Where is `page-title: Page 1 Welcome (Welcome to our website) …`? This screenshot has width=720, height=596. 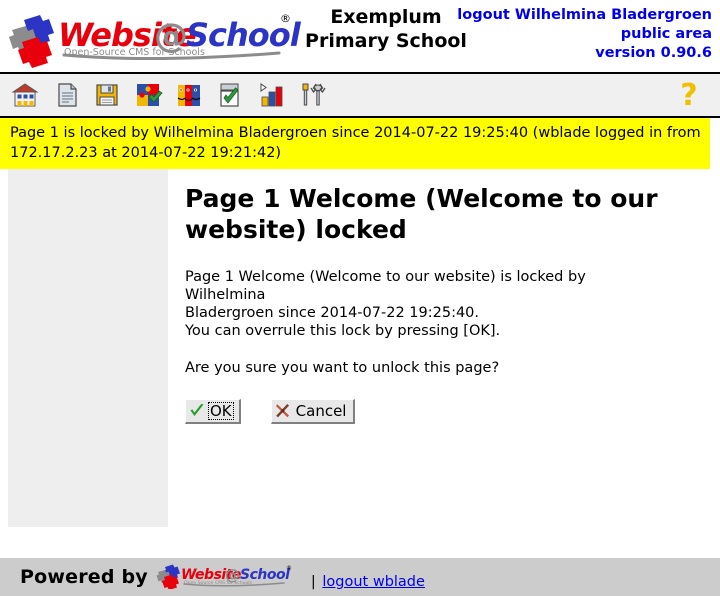
page-title: Page 1 Welcome (Welcome to our website) … is located at coordinates (421, 214).